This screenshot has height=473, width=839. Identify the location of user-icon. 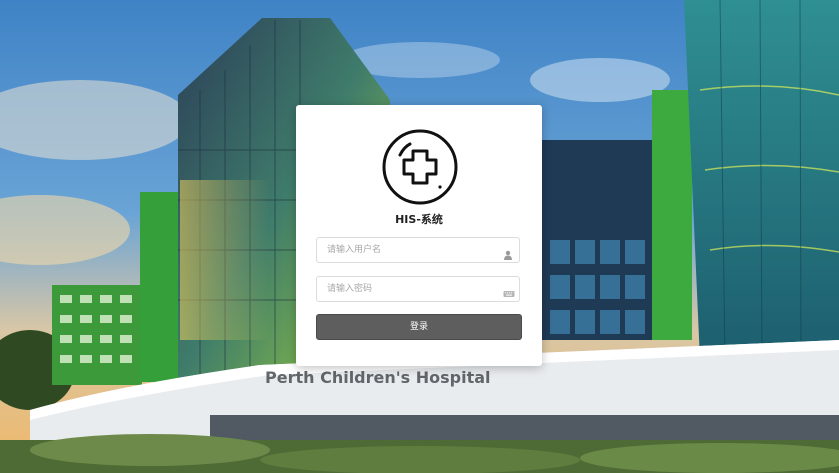
(508, 252).